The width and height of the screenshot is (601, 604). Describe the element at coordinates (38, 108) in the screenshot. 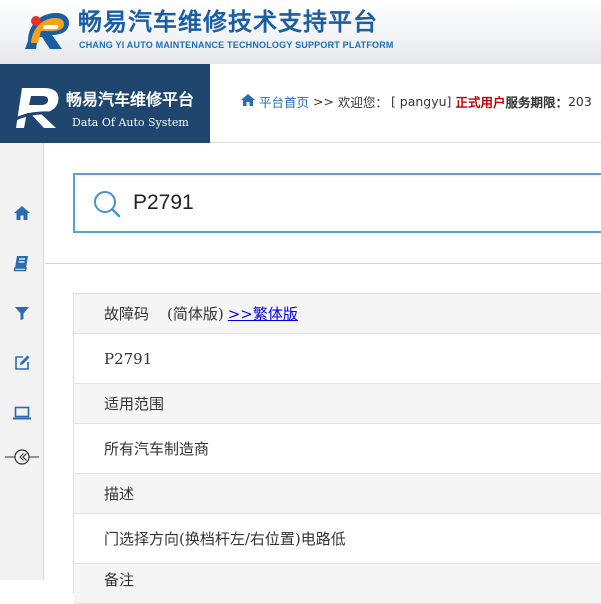

I see `brand-r-logo` at that location.